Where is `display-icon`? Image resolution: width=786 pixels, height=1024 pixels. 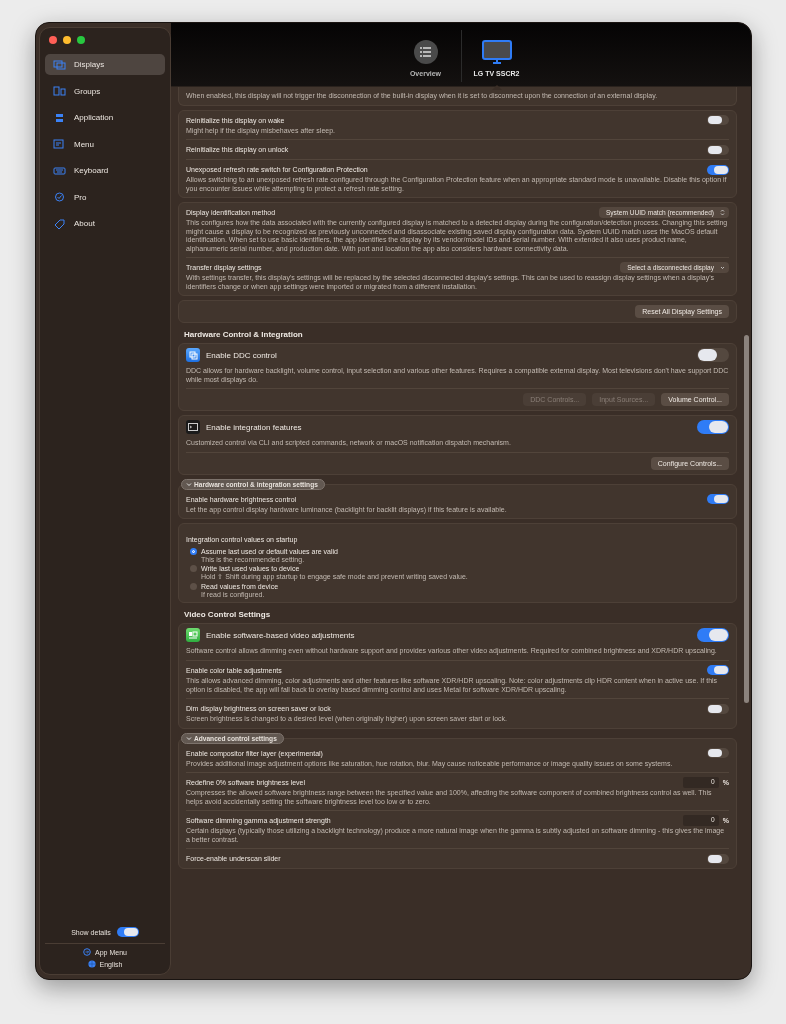
display-icon is located at coordinates (193, 355).